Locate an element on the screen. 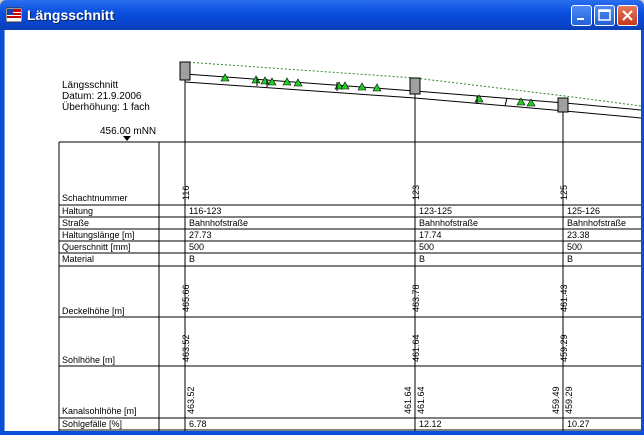 This screenshot has width=644, height=435. kanalsohle-125-out: 459.29 is located at coordinates (569, 400).